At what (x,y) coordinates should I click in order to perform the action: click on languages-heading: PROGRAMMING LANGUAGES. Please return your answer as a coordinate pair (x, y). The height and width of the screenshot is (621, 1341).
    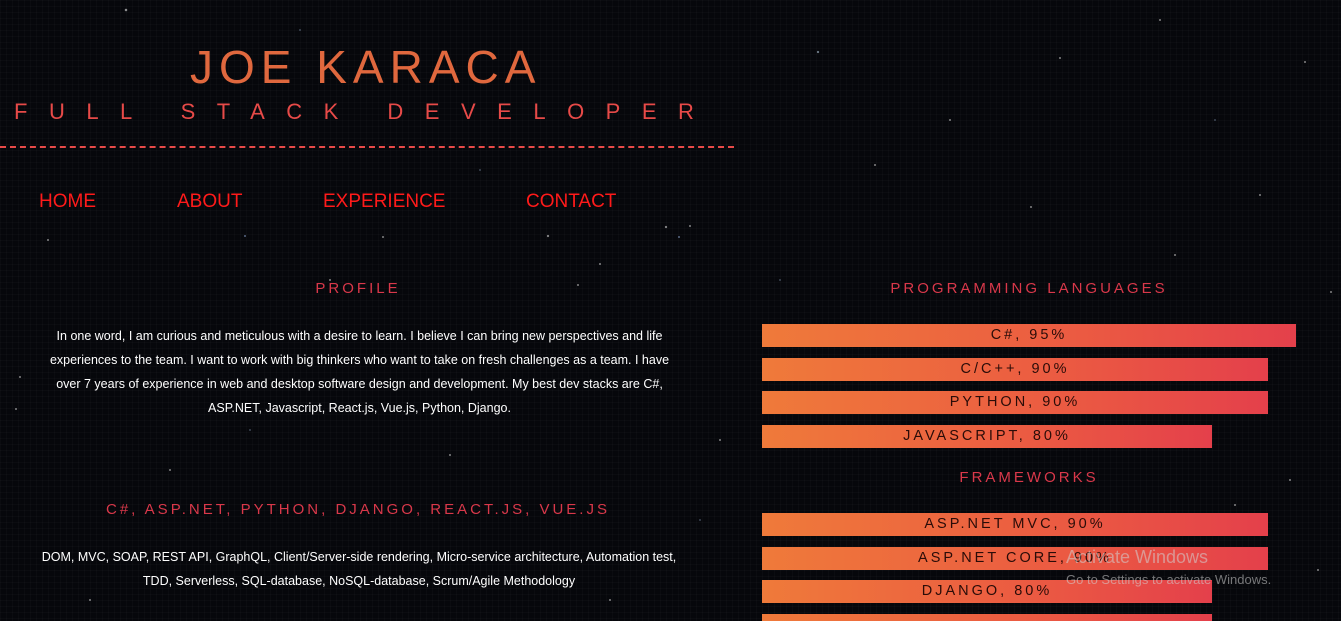
    Looking at the image, I should click on (1029, 288).